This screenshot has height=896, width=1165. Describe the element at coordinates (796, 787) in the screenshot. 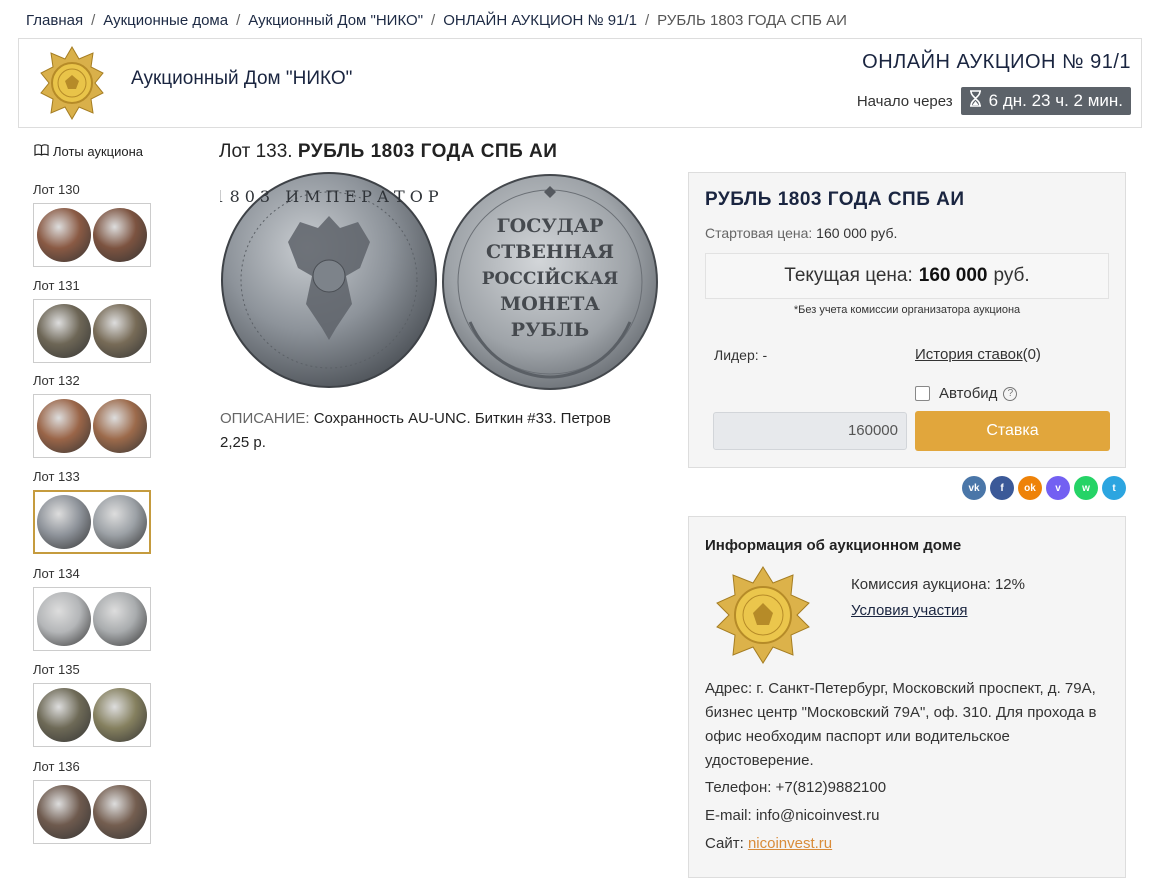

I see `info-phone: Телефон: +7(812)9882100` at that location.